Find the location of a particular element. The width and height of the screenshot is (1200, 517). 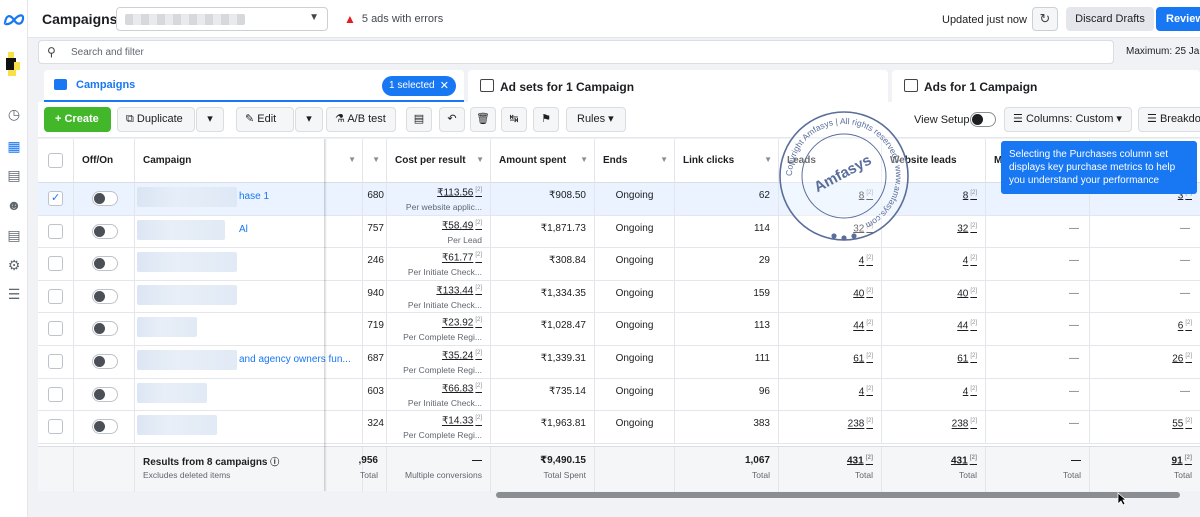

reports-icon: ▤ is located at coordinates (14, 175).